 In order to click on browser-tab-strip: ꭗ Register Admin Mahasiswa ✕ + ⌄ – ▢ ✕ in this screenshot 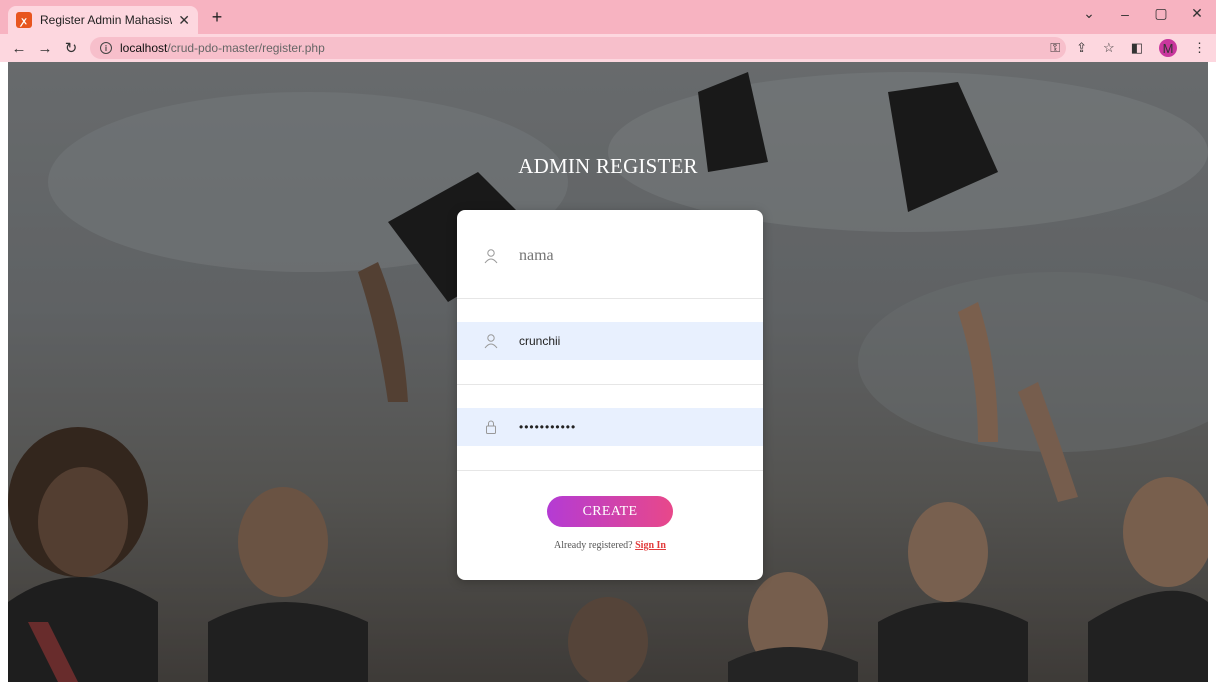, I will do `click(608, 17)`.